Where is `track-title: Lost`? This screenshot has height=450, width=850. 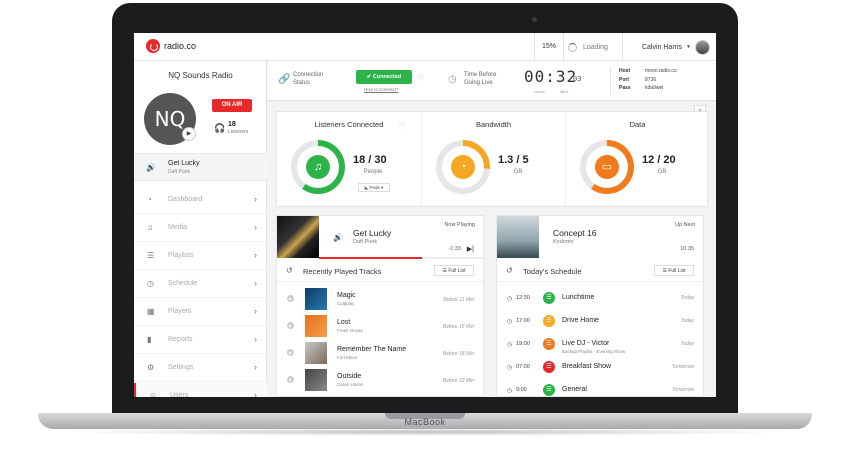
track-title: Lost is located at coordinates (344, 322).